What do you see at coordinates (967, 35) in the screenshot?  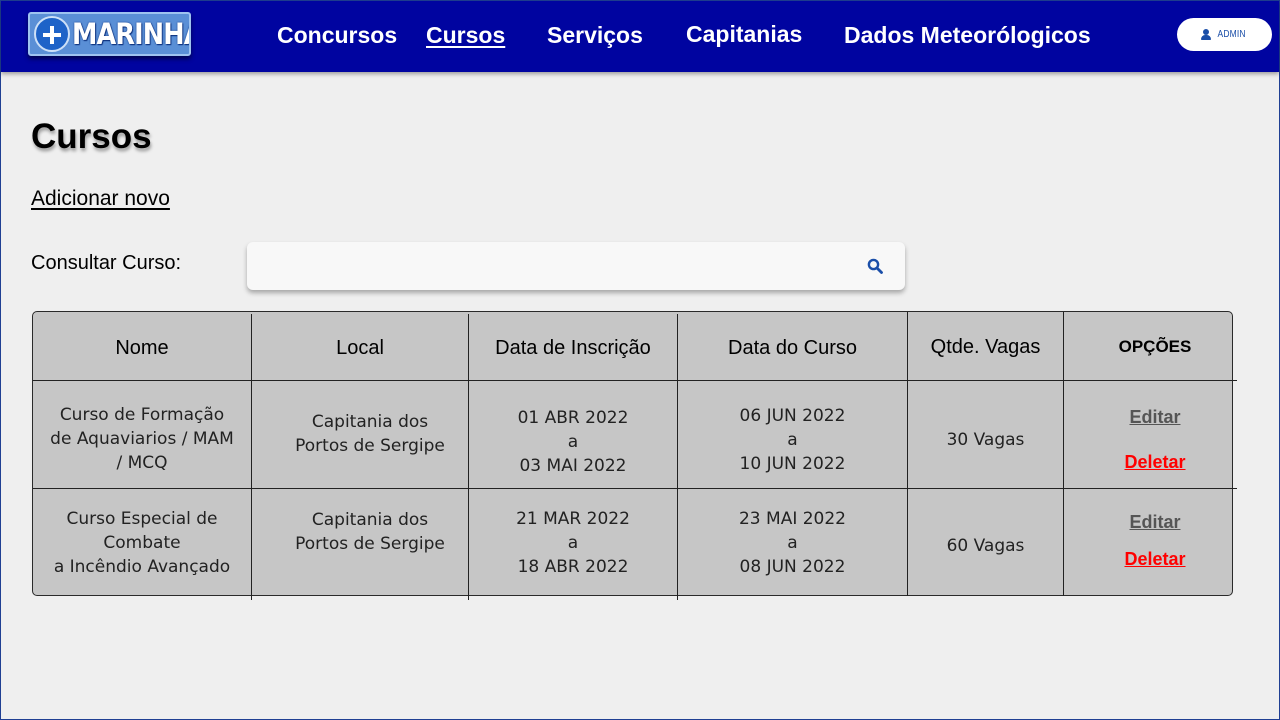 I see `nav-item-dados-meteorologicos: Dados Meteorólogicos` at bounding box center [967, 35].